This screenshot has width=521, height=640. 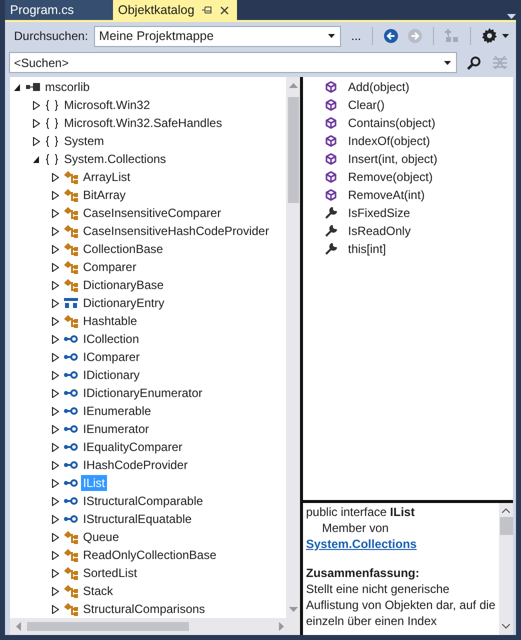 What do you see at coordinates (490, 36) in the screenshot?
I see `settings-icon` at bounding box center [490, 36].